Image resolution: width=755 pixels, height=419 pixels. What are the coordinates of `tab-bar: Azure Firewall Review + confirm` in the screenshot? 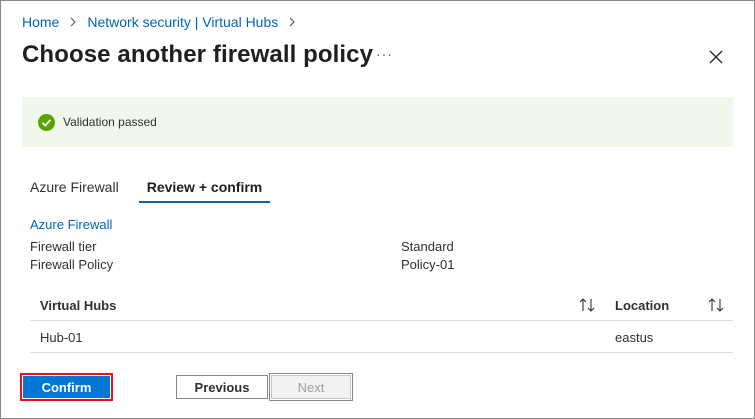 It's located at (146, 190).